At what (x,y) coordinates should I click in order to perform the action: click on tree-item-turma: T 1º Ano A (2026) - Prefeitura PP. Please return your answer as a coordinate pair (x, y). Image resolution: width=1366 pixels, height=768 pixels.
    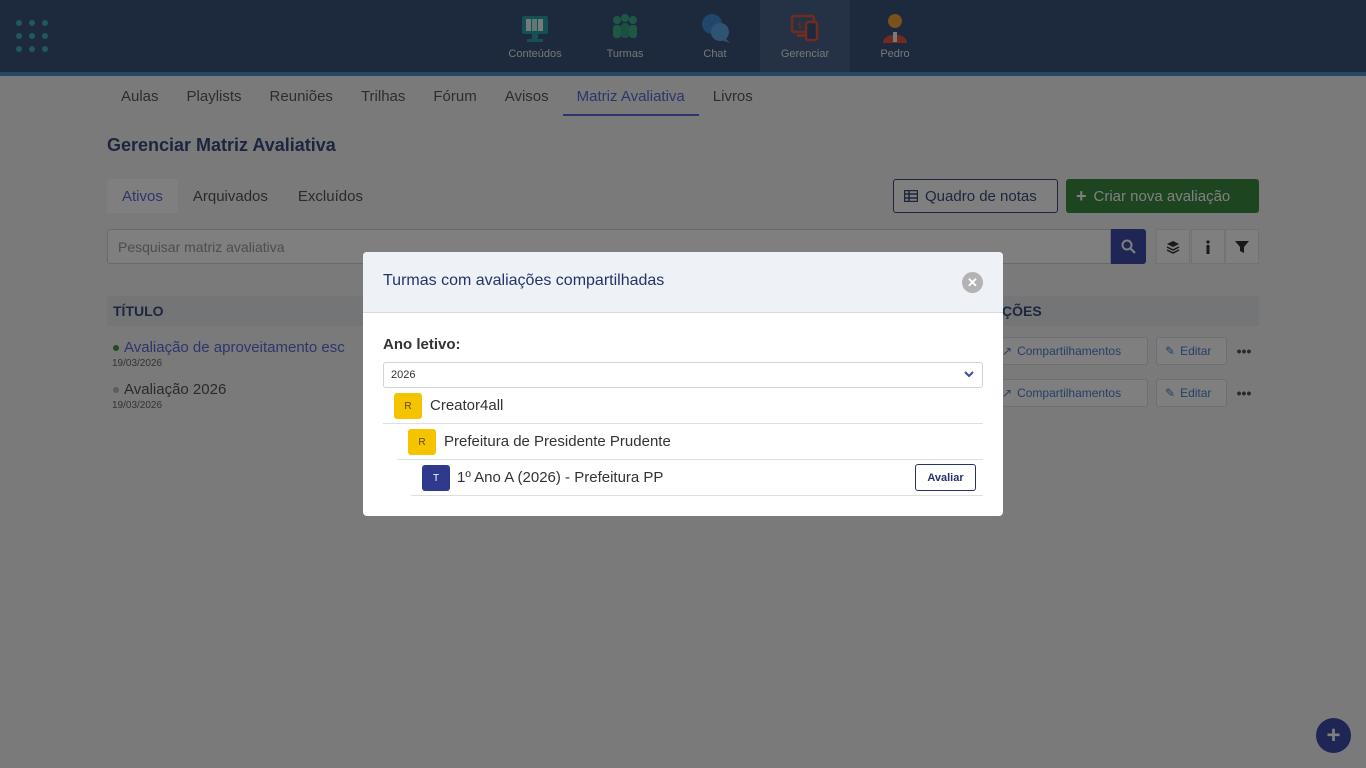
    Looking at the image, I should click on (697, 478).